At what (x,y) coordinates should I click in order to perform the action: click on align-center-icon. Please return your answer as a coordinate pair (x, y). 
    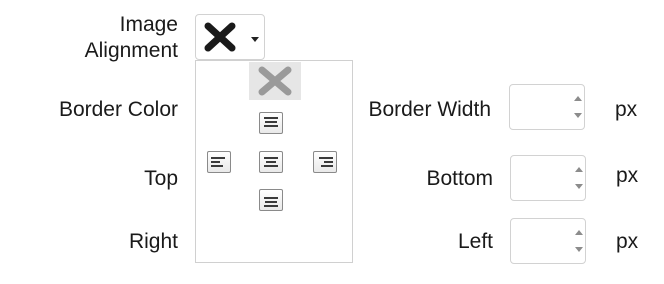
    Looking at the image, I should click on (271, 162).